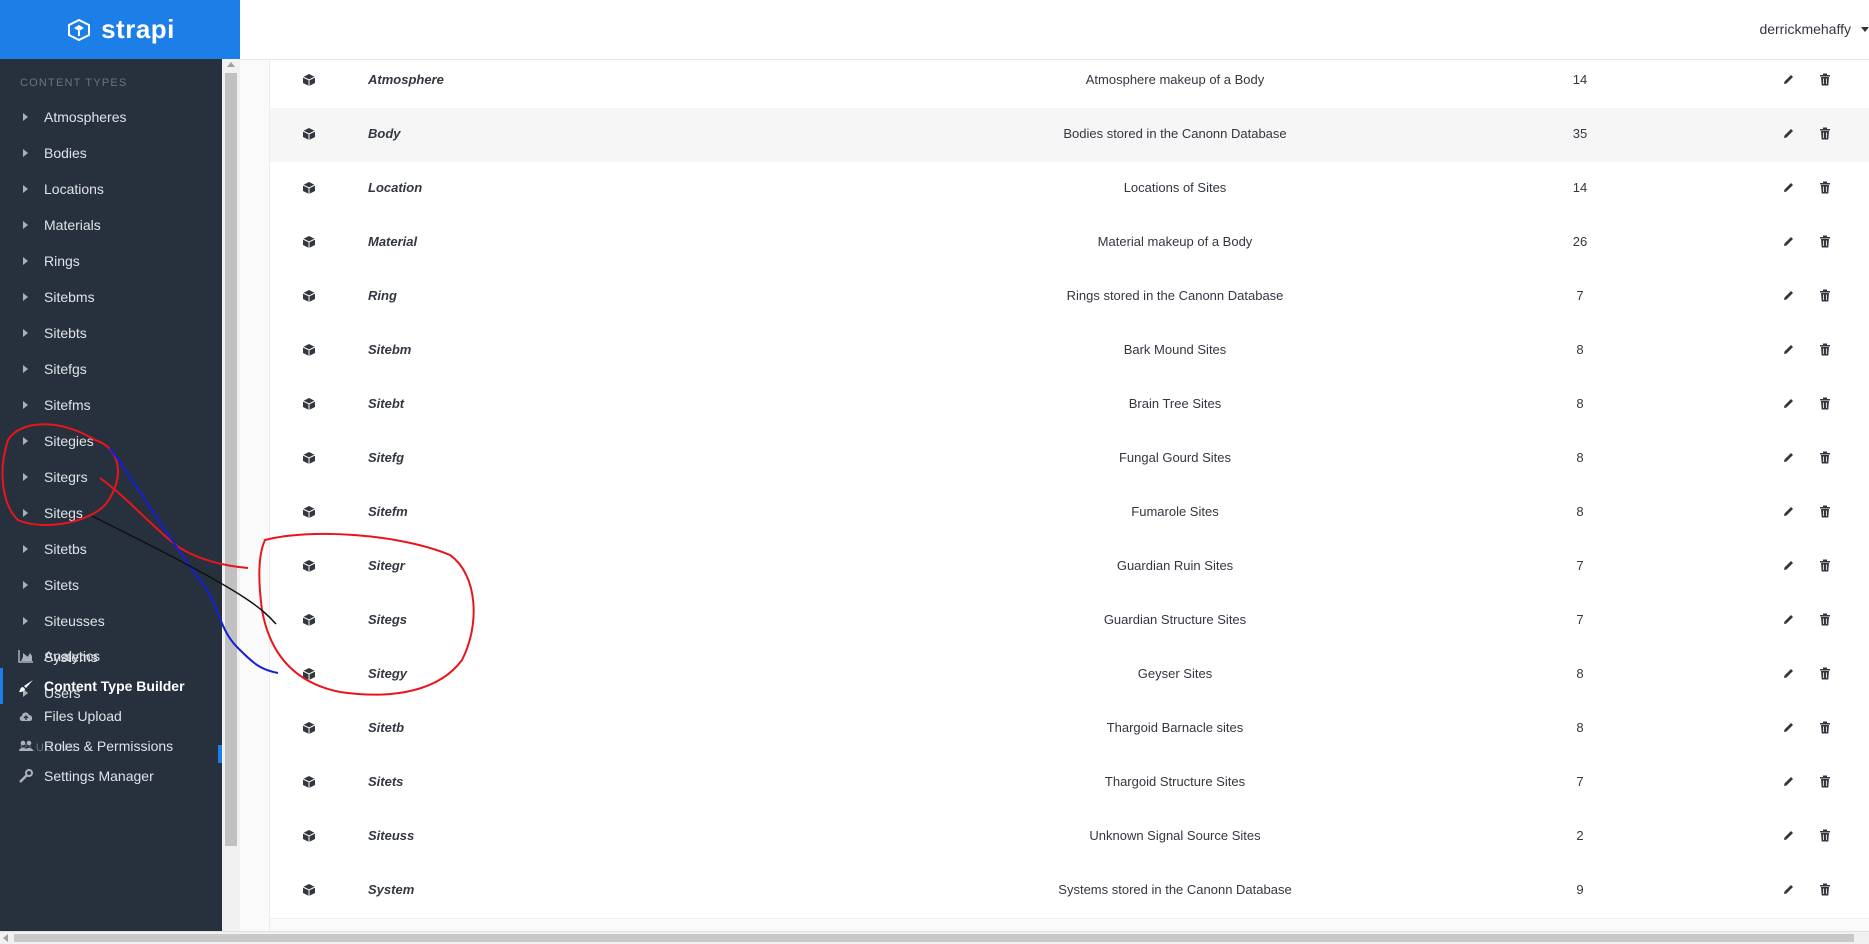 The image size is (1869, 944). I want to click on brand-header: strapi, so click(120, 29).